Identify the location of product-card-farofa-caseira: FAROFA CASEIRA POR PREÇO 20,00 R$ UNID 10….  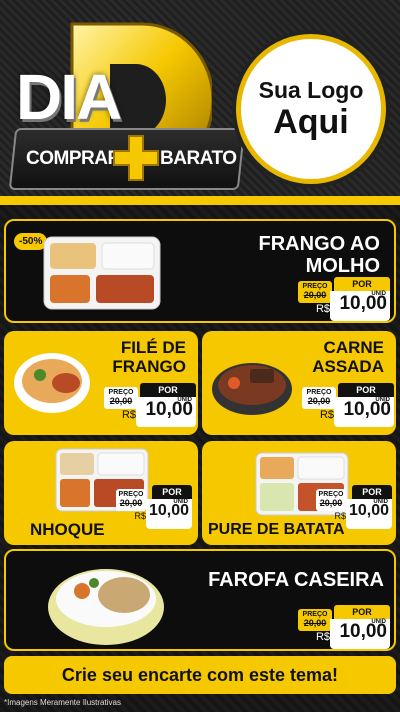
(200, 600).